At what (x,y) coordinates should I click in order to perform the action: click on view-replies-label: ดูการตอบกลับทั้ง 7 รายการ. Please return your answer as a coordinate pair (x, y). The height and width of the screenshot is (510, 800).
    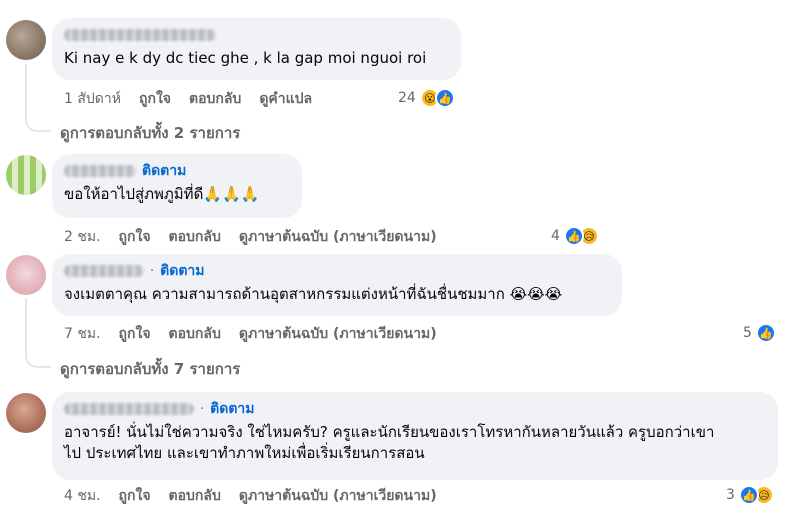
    Looking at the image, I should click on (150, 369).